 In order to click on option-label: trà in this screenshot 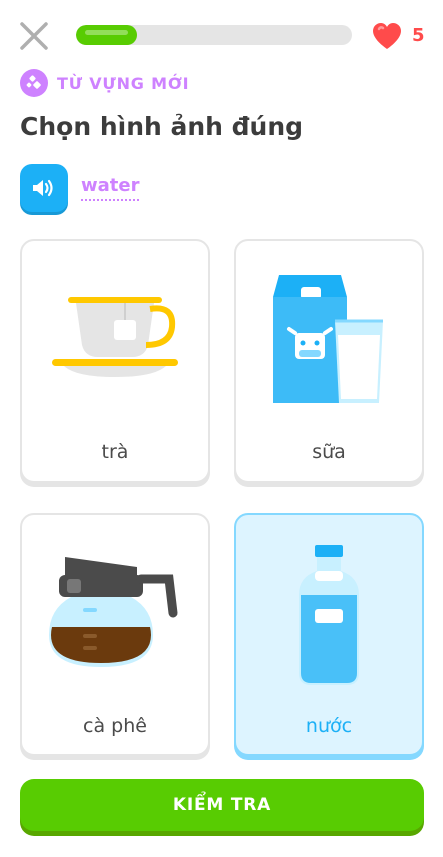, I will do `click(115, 452)`.